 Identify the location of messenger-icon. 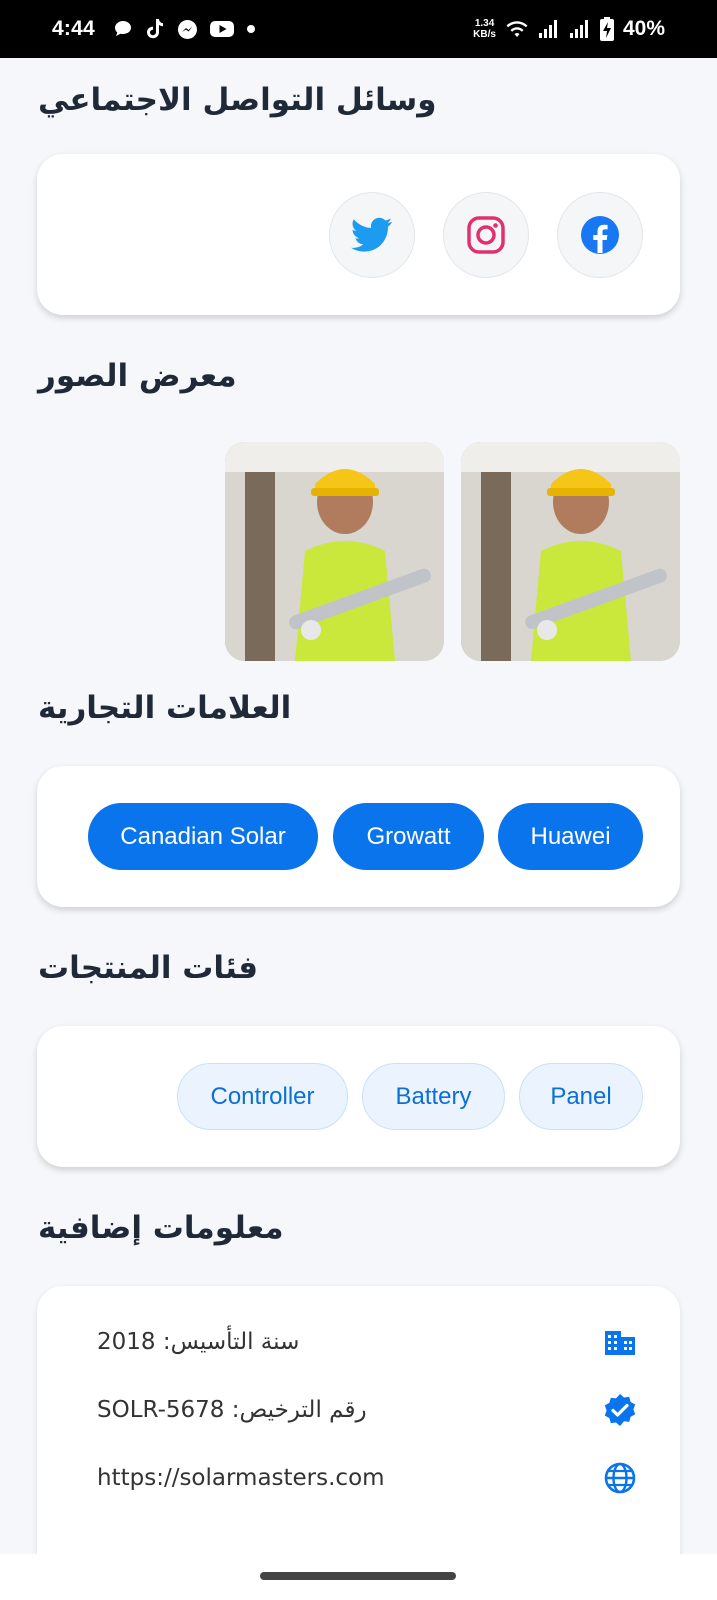
(187, 29).